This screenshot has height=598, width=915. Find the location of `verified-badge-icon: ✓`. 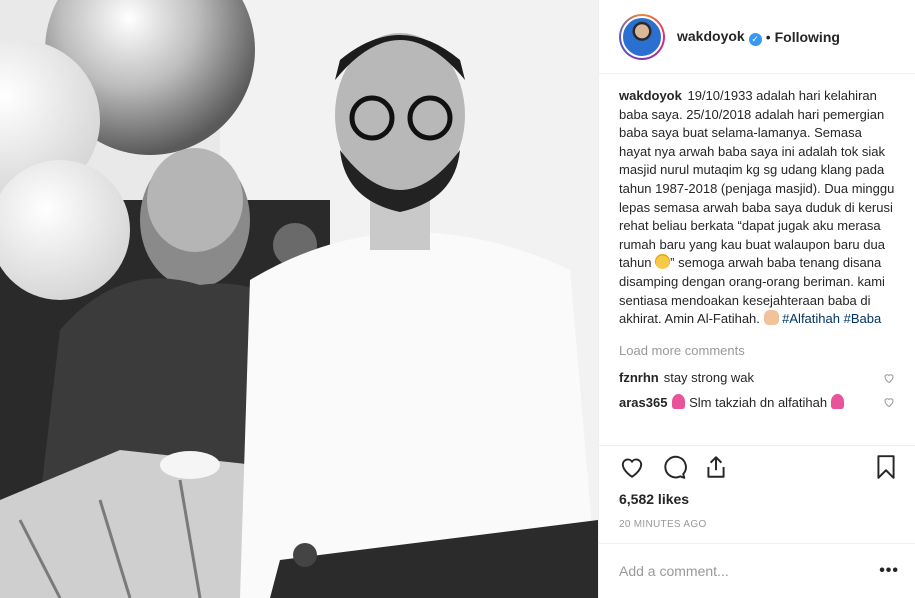

verified-badge-icon: ✓ is located at coordinates (755, 39).